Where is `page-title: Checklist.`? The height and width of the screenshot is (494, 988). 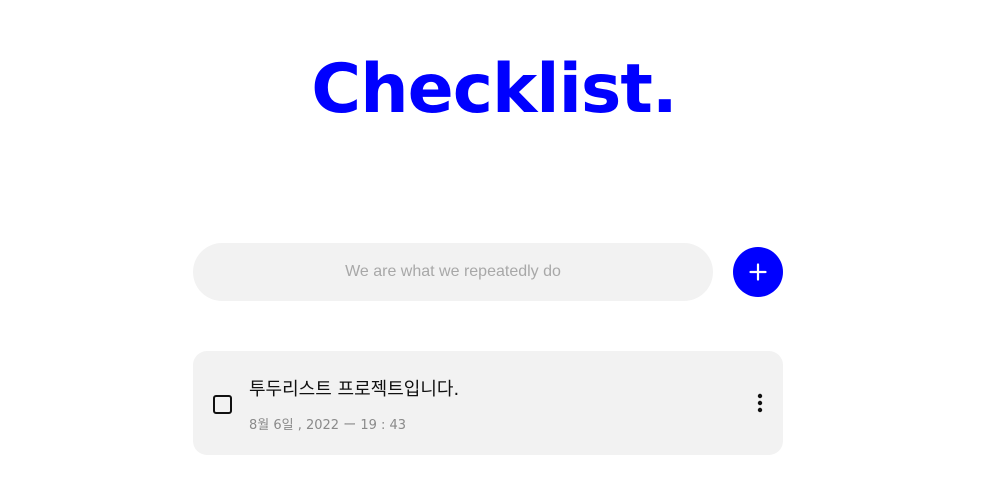 page-title: Checklist. is located at coordinates (494, 89).